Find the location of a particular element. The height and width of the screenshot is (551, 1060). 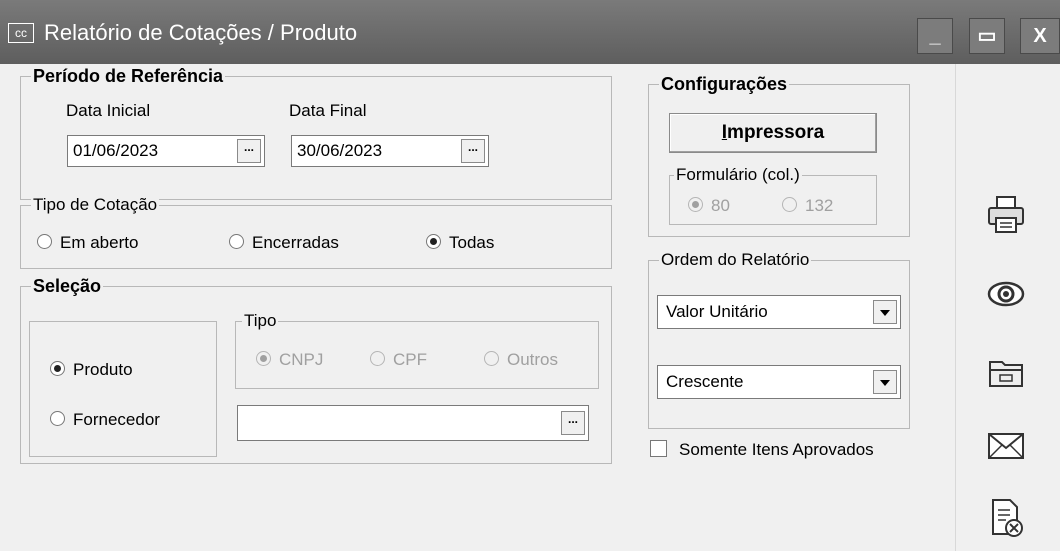

radio-em-aberto: Em aberto is located at coordinates (87, 243).